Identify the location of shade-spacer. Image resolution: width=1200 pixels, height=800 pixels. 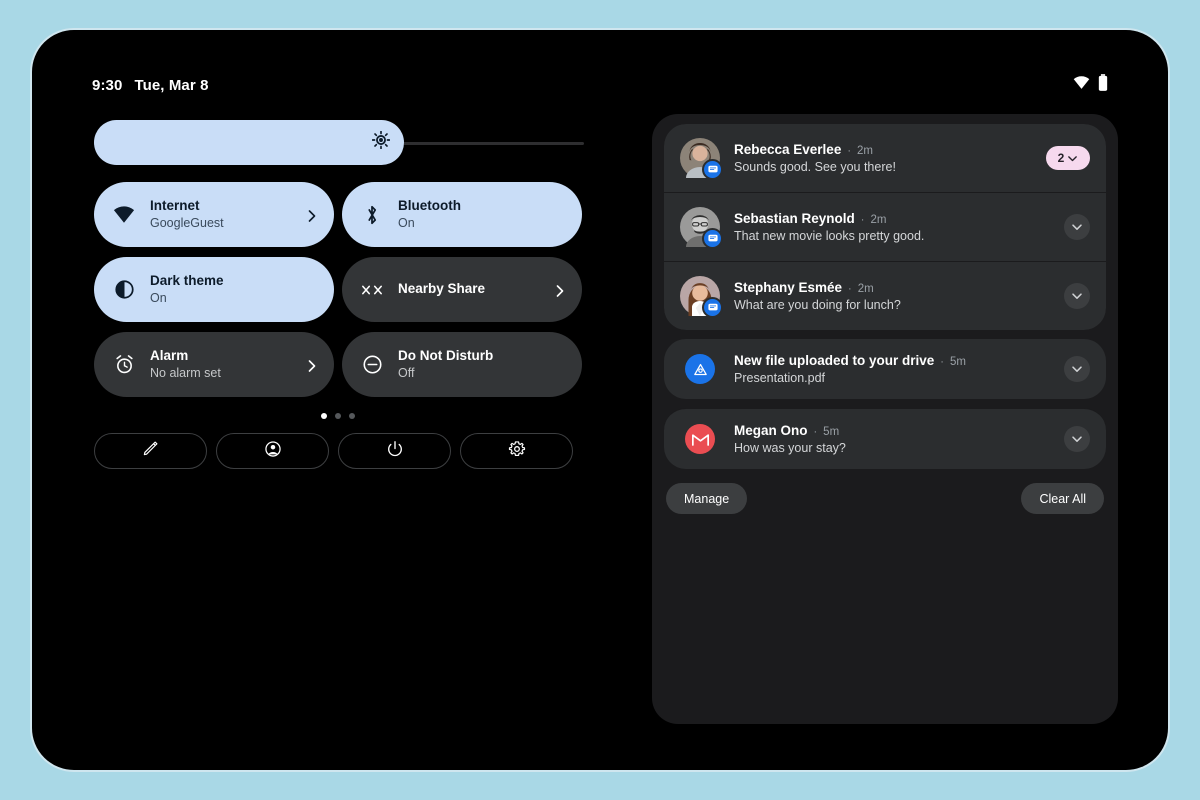
(885, 334).